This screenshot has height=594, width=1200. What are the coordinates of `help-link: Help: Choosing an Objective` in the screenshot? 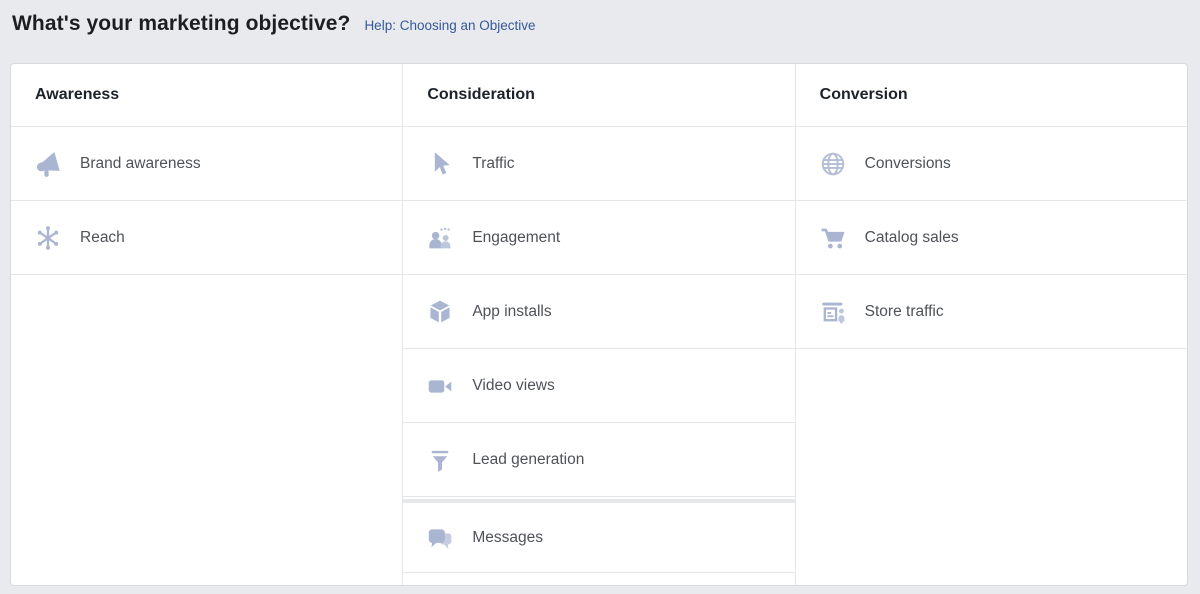 It's located at (449, 25).